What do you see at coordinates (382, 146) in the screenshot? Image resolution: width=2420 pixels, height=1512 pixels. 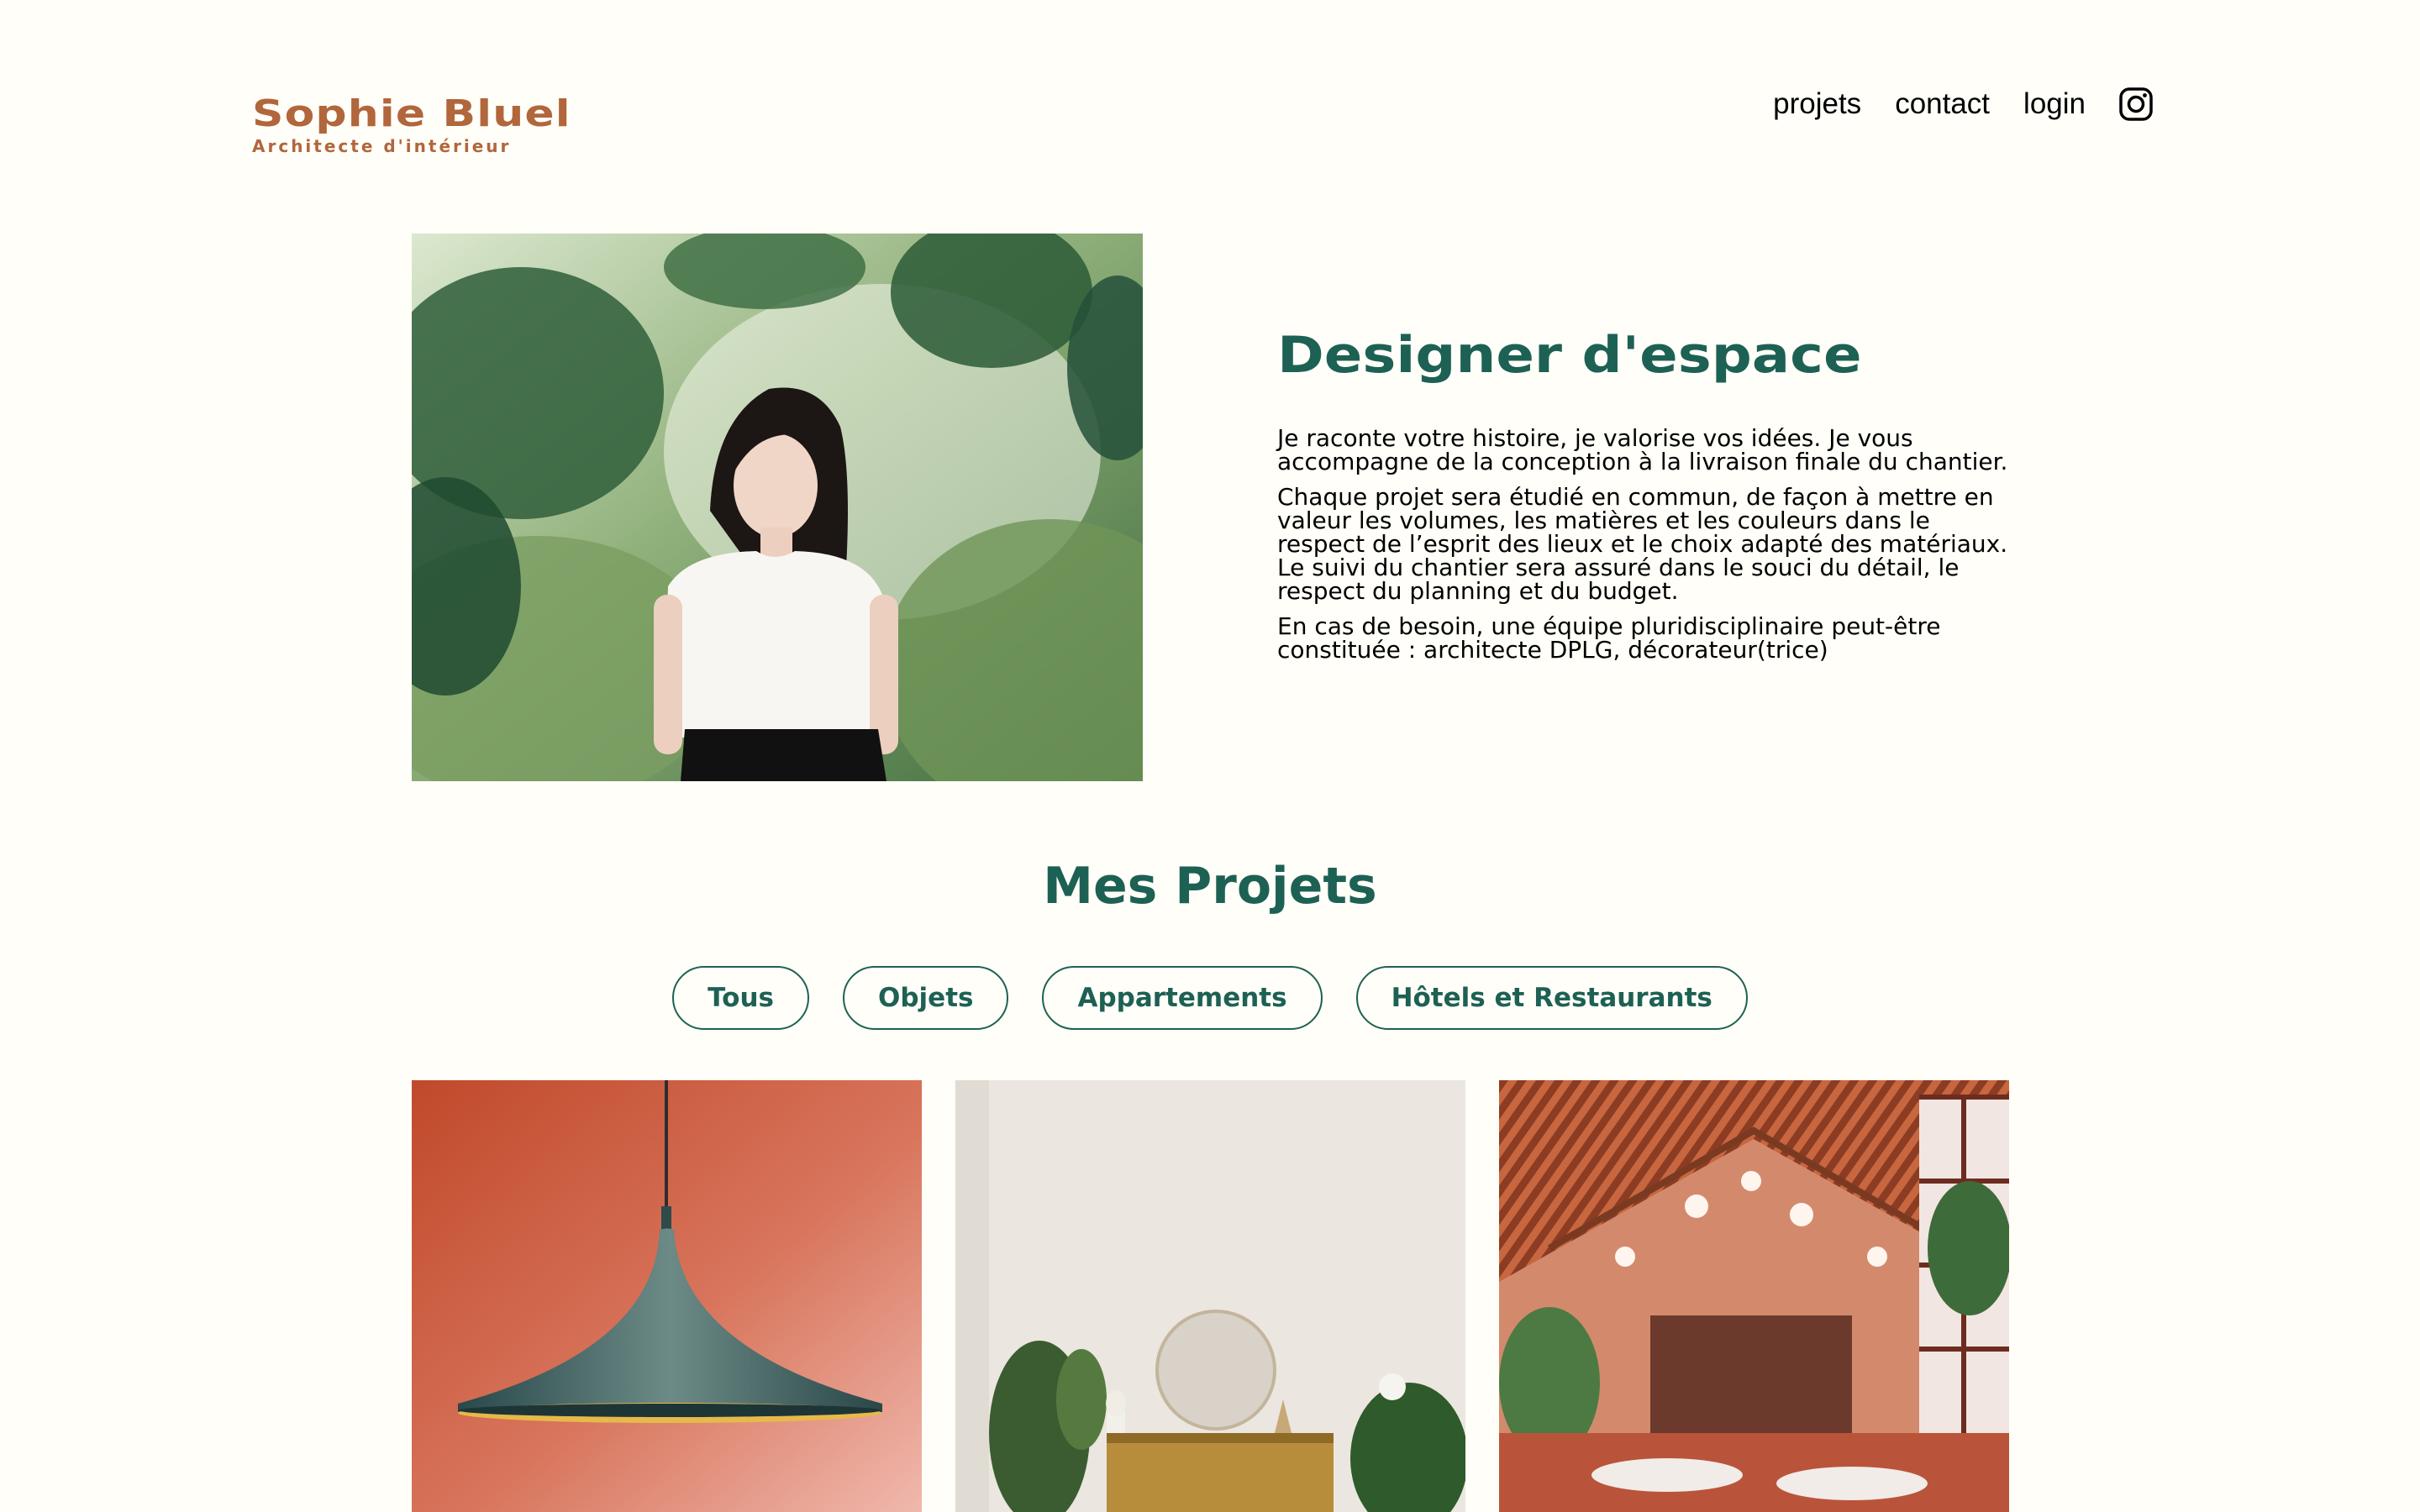 I see `logo-subtitle: Architecte d'intérieur` at bounding box center [382, 146].